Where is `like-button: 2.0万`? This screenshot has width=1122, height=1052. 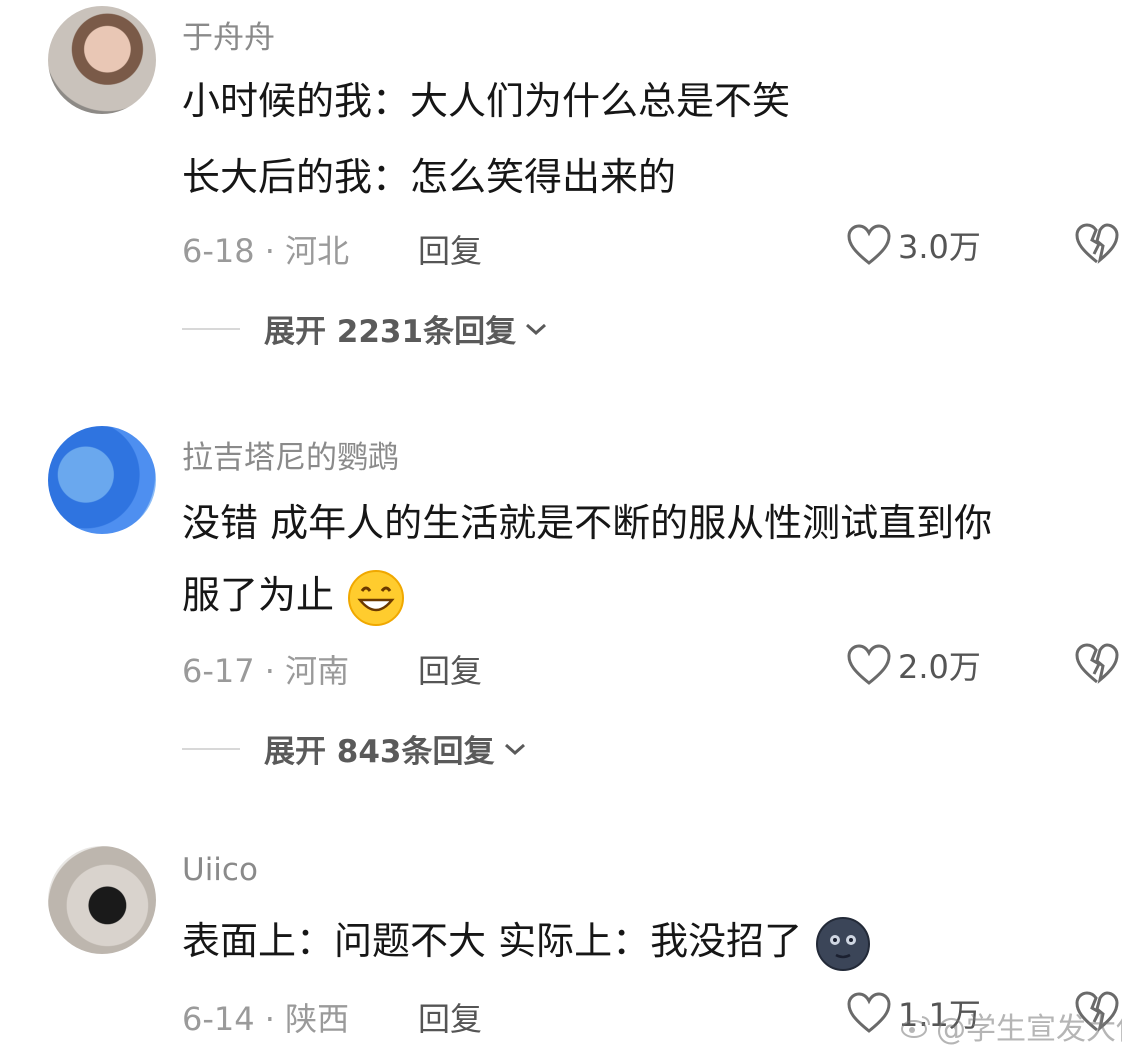
like-button: 2.0万 is located at coordinates (913, 665).